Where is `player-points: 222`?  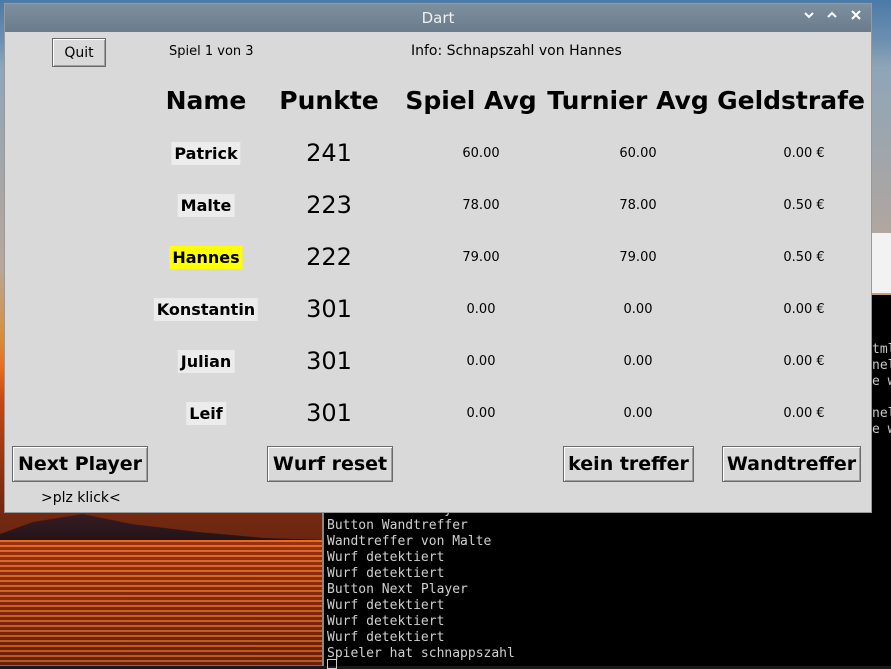
player-points: 222 is located at coordinates (329, 257).